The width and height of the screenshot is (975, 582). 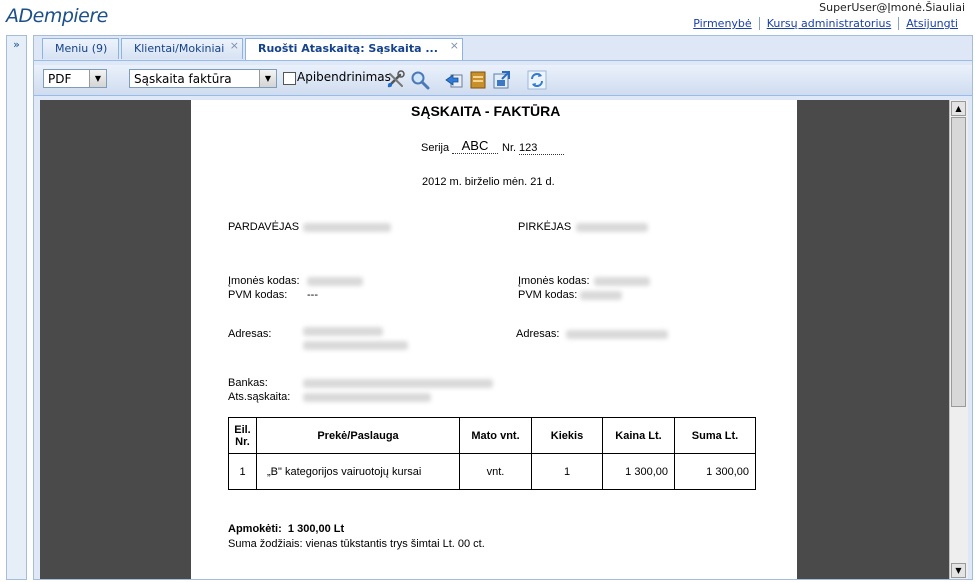 I want to click on account-redacted, so click(x=367, y=397).